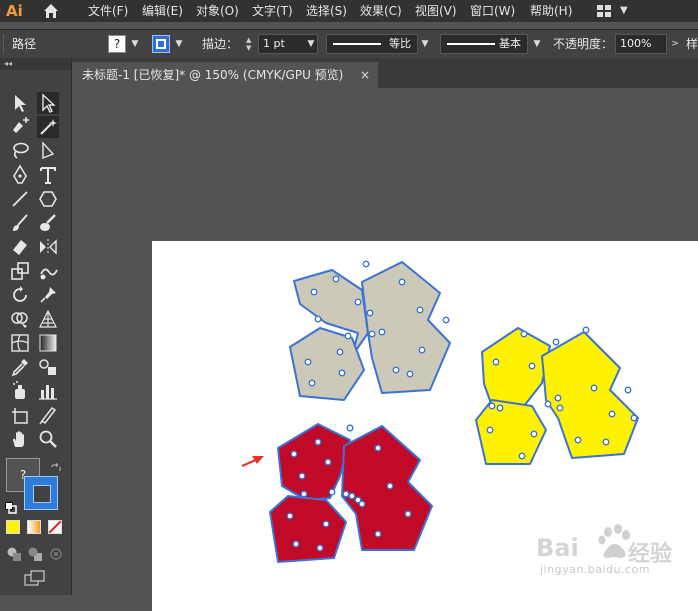  I want to click on stroke-color-box, so click(41, 493).